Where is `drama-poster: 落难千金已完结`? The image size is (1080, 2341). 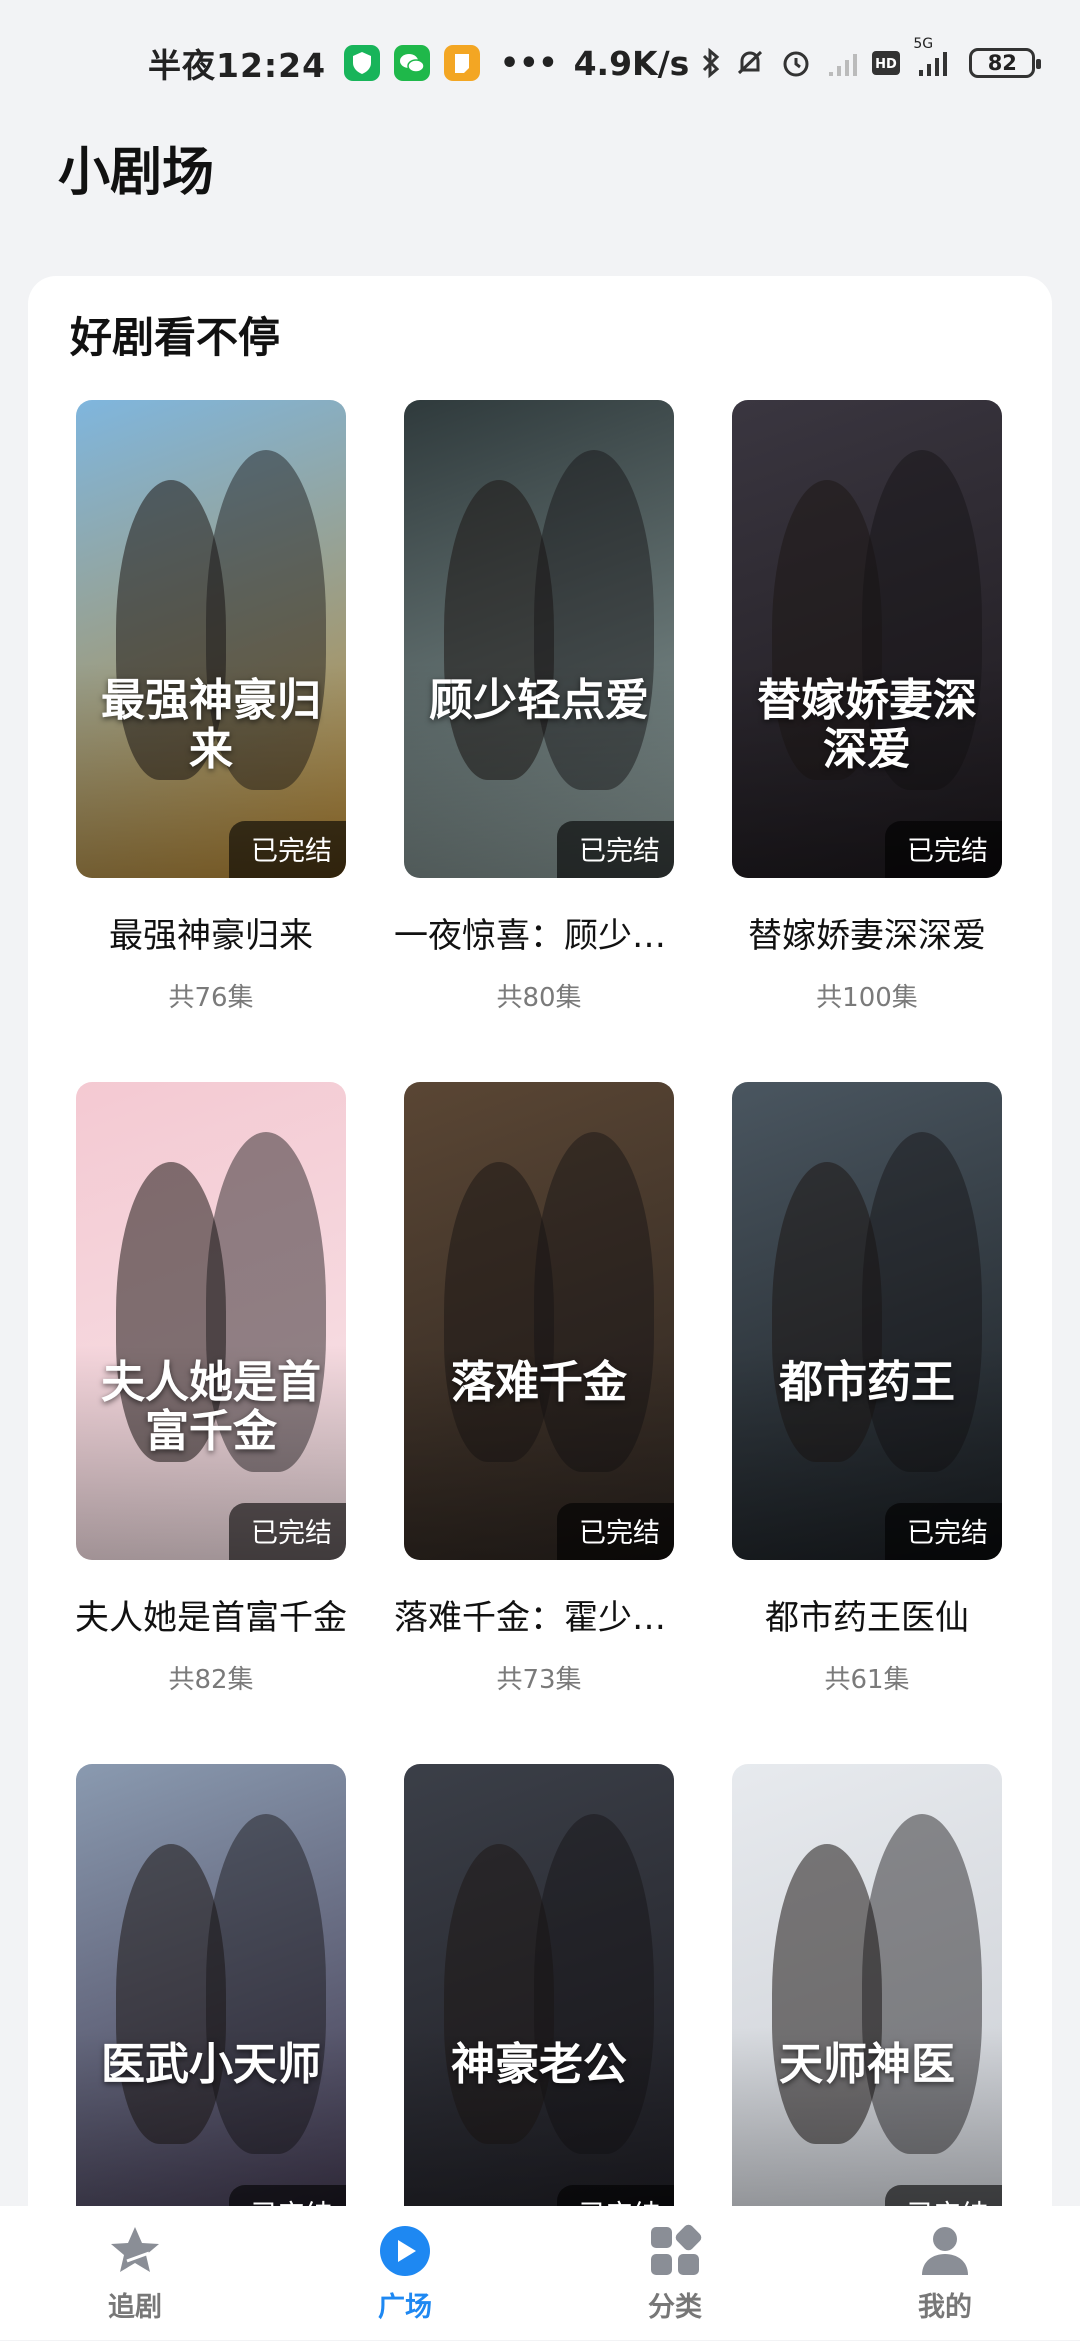
drama-poster: 落难千金已完结 is located at coordinates (539, 1321).